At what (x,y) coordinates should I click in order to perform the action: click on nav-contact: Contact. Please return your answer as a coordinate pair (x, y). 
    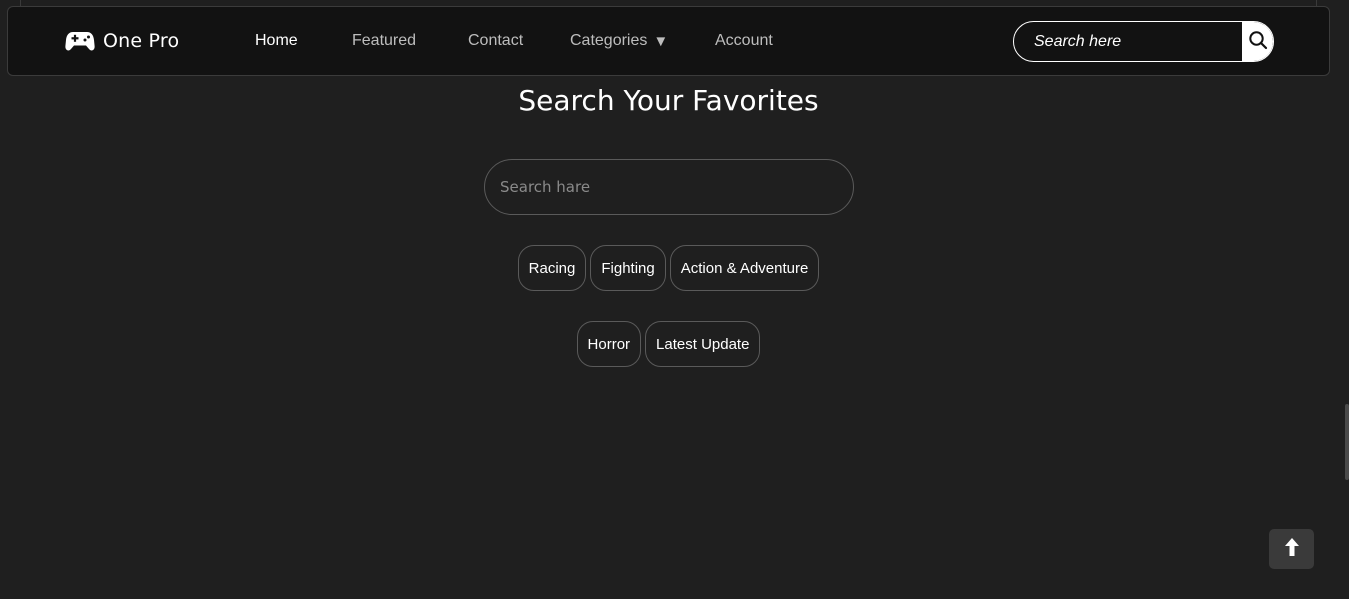
    Looking at the image, I should click on (495, 41).